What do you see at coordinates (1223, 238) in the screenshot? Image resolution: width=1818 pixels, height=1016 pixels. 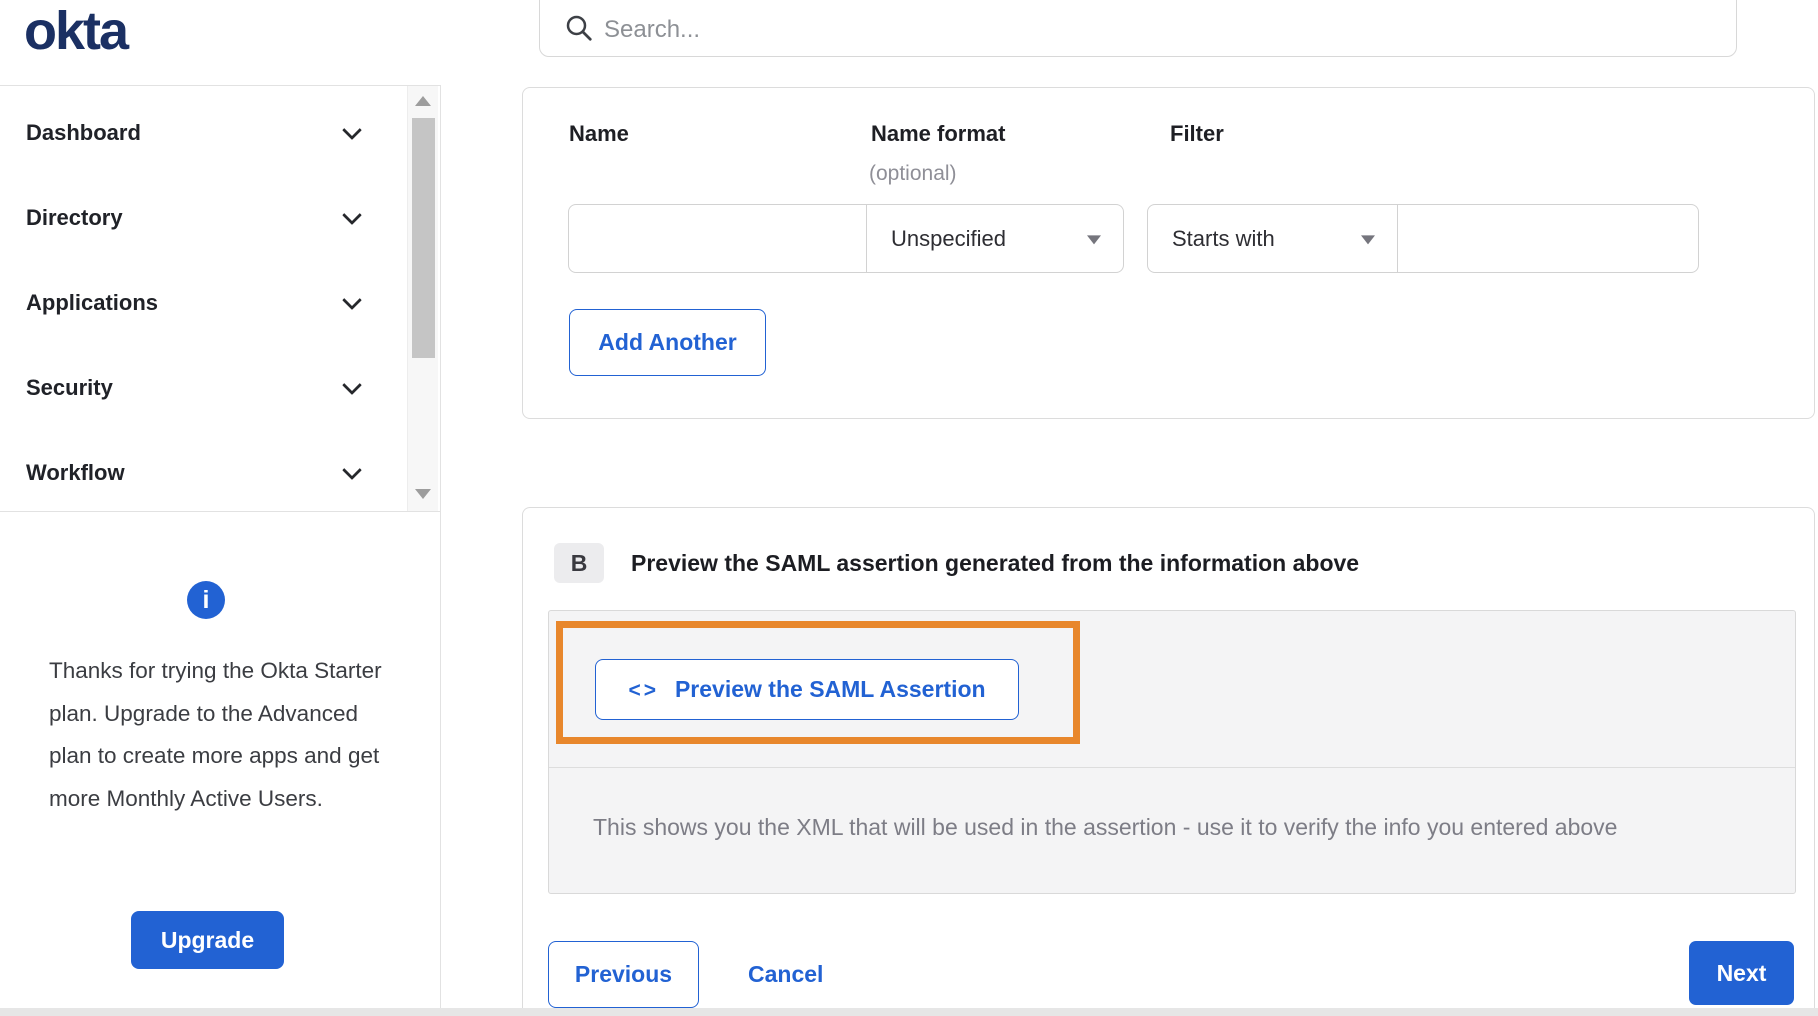 I see `filter-type-selected-value: Starts with` at bounding box center [1223, 238].